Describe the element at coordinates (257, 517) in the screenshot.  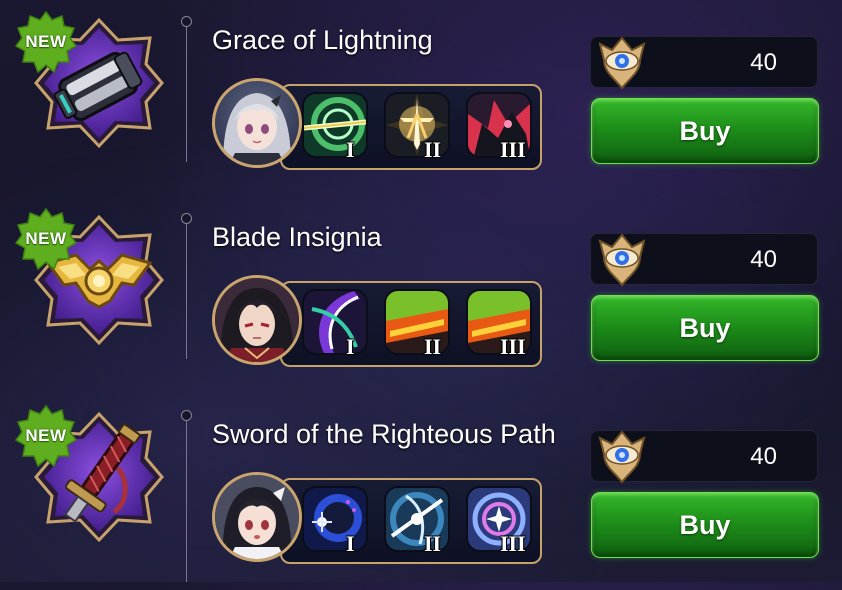
I see `black-haired-girl-portrait` at that location.